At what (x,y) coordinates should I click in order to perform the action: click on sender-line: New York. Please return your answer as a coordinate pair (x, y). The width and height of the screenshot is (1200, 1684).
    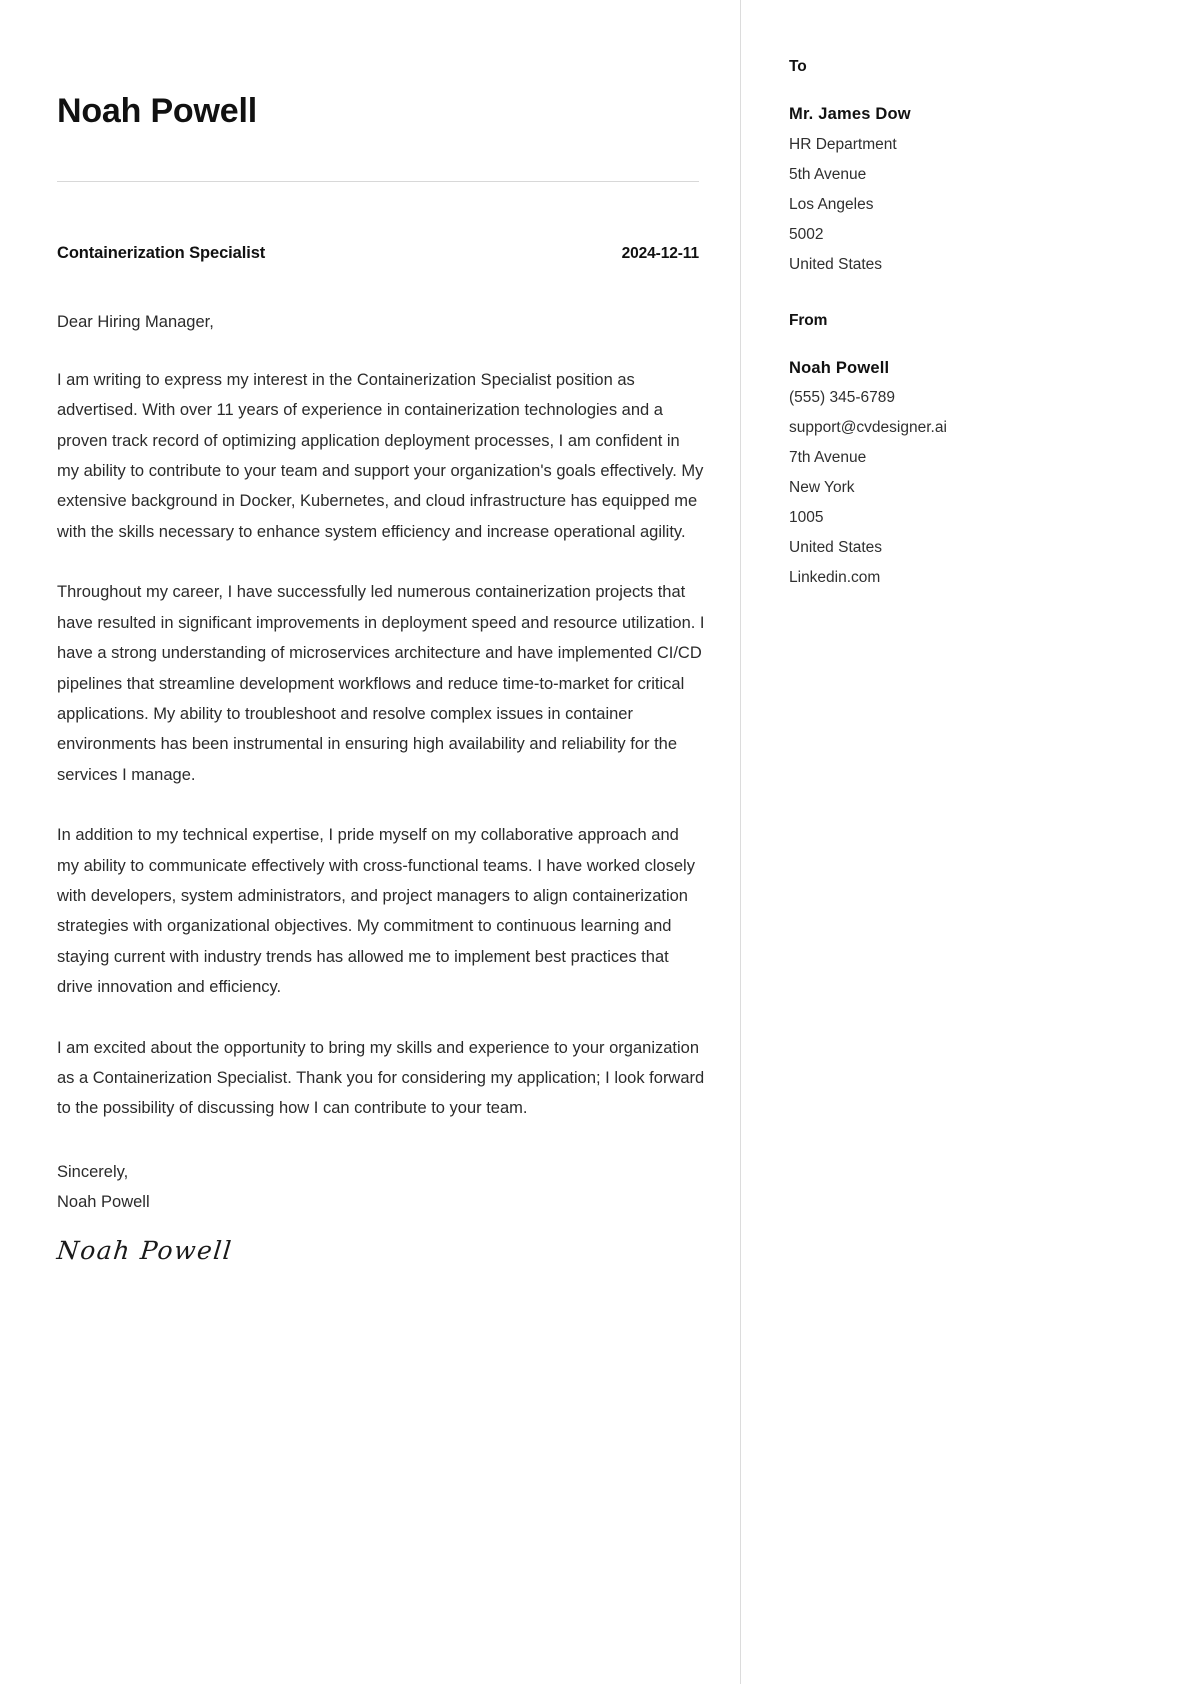
    Looking at the image, I should click on (822, 488).